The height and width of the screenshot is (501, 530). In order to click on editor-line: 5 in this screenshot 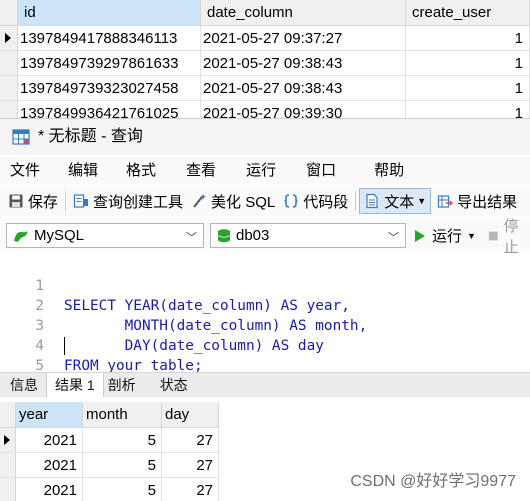, I will do `click(265, 355)`.